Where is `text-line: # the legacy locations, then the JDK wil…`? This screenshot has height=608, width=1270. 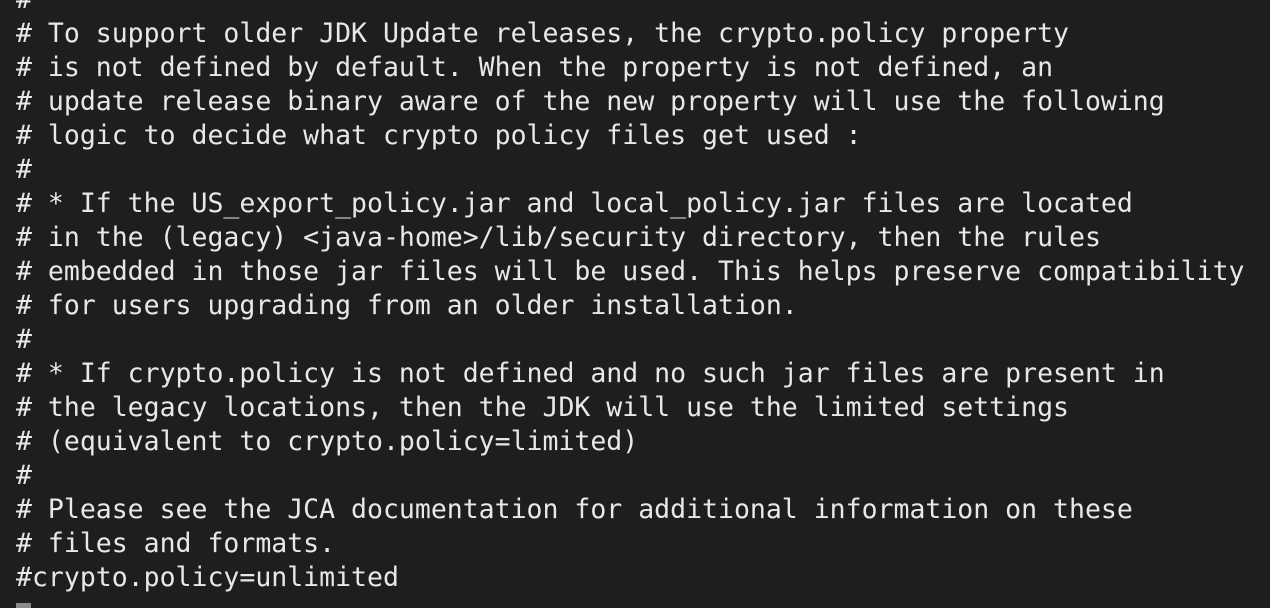 text-line: # the legacy locations, then the JDK wil… is located at coordinates (542, 407).